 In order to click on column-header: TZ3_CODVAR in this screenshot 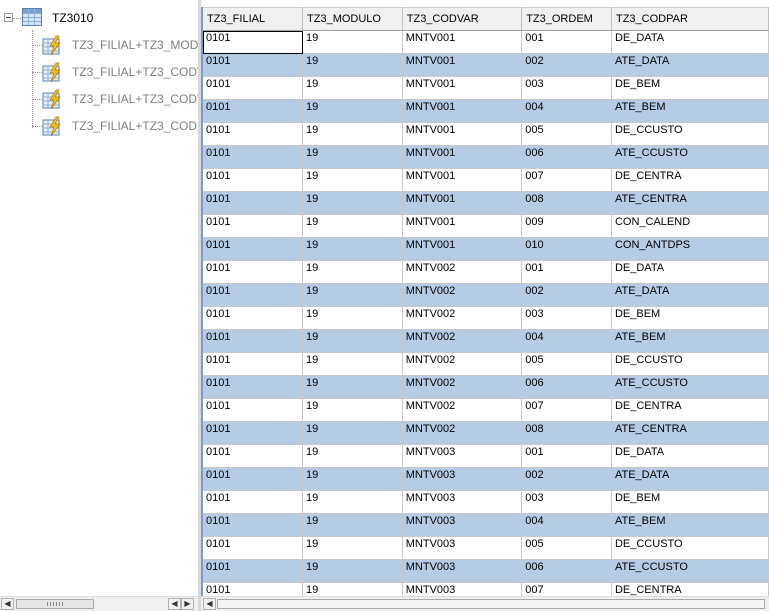, I will do `click(462, 19)`.